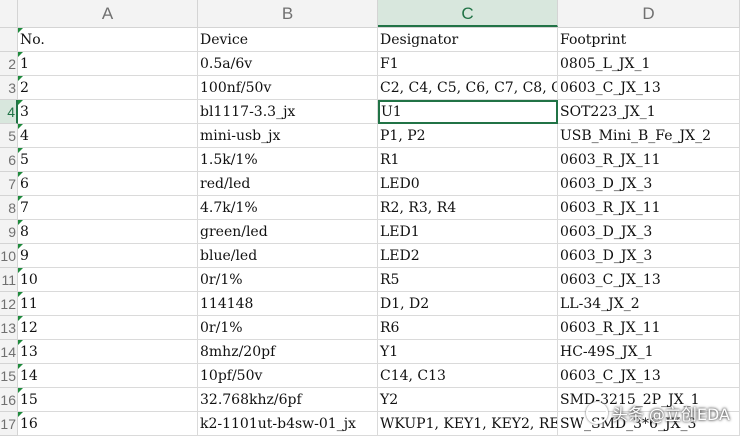  I want to click on cell-designator: U1, so click(468, 112).